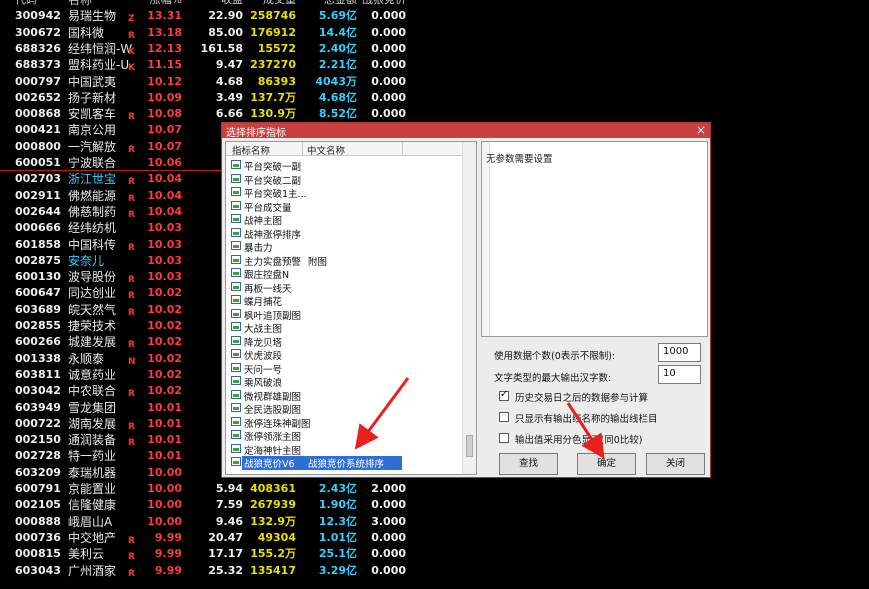 Image resolution: width=869 pixels, height=589 pixels. What do you see at coordinates (337, 537) in the screenshot?
I see `cell-amt: 1.01亿` at bounding box center [337, 537].